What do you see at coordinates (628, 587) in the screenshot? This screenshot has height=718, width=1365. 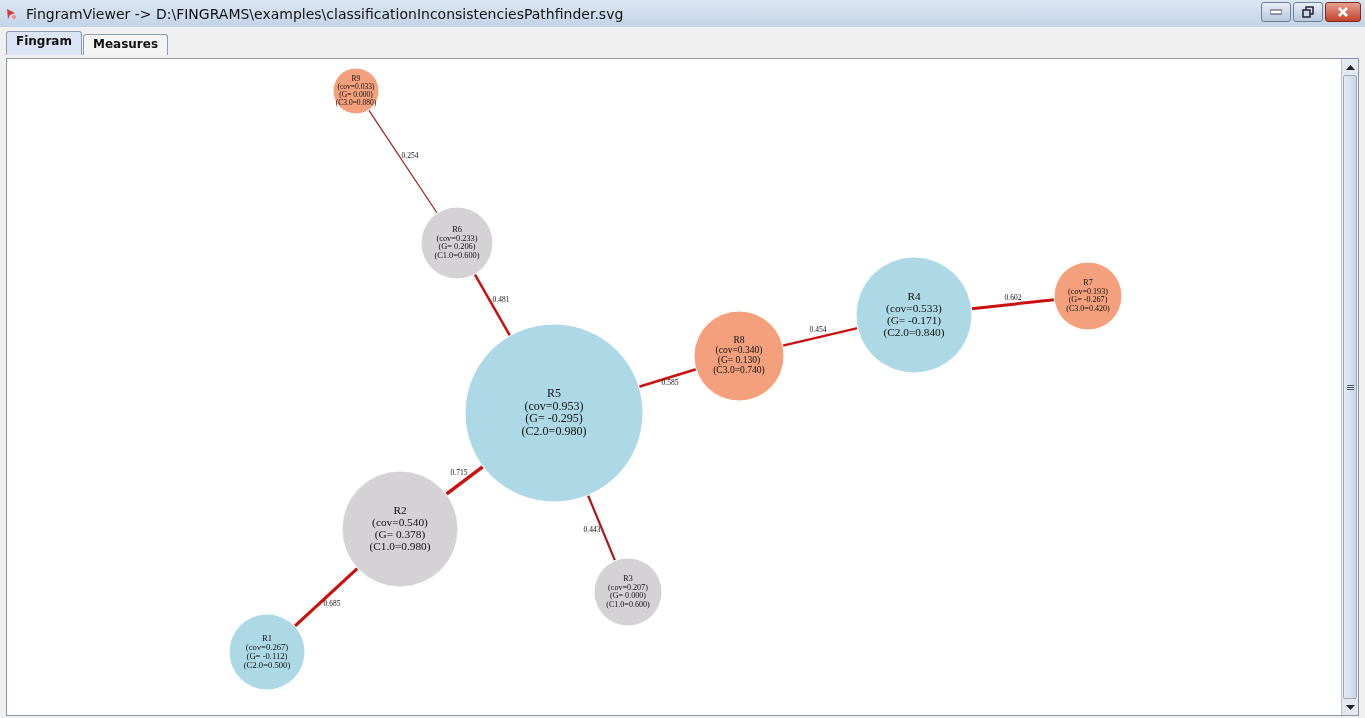 I see `node-coverage: (cov=0.207)` at bounding box center [628, 587].